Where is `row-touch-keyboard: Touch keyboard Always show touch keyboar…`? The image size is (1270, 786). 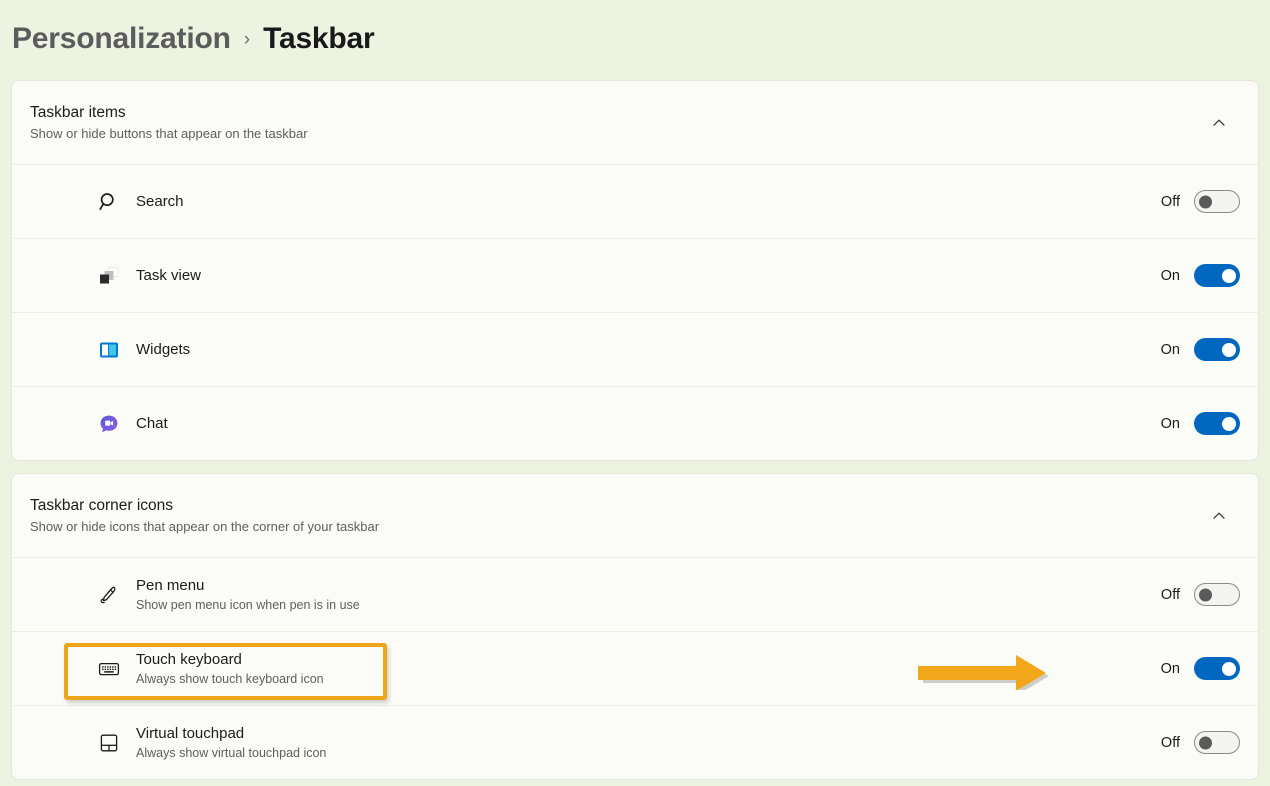 row-touch-keyboard: Touch keyboard Always show touch keyboar… is located at coordinates (635, 668).